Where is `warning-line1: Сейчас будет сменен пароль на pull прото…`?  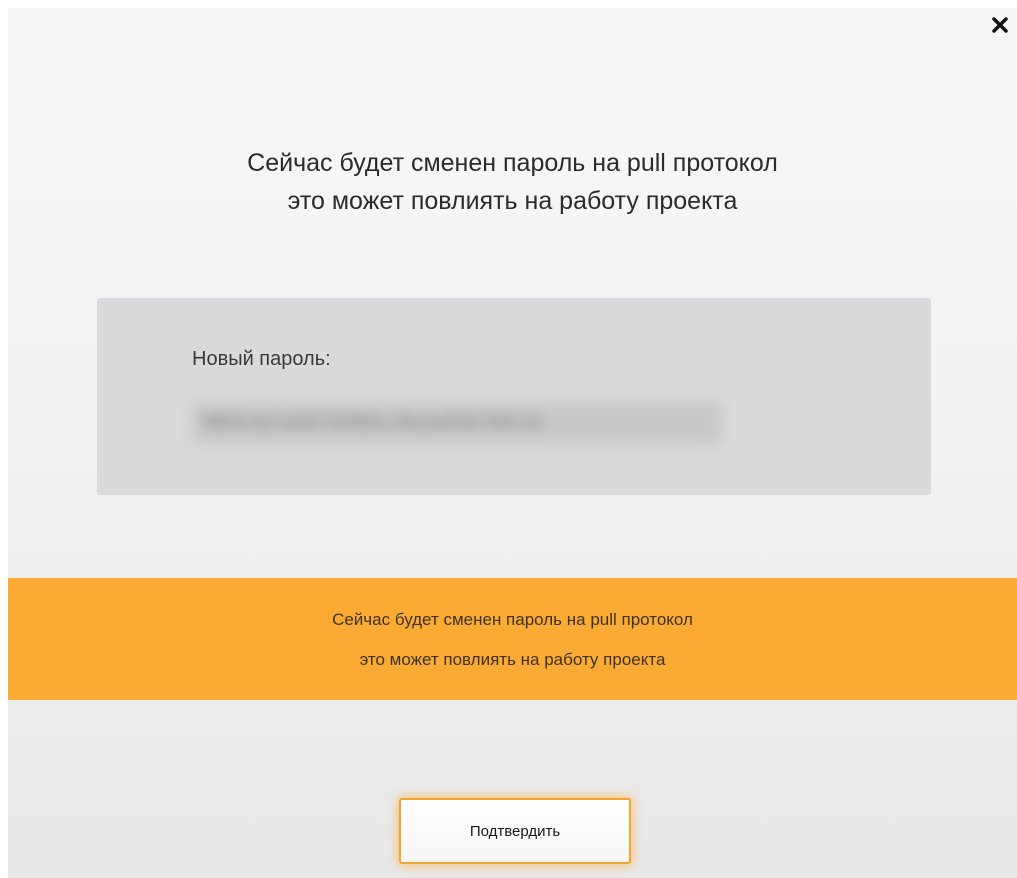 warning-line1: Сейчас будет сменен пароль на pull прото… is located at coordinates (512, 619).